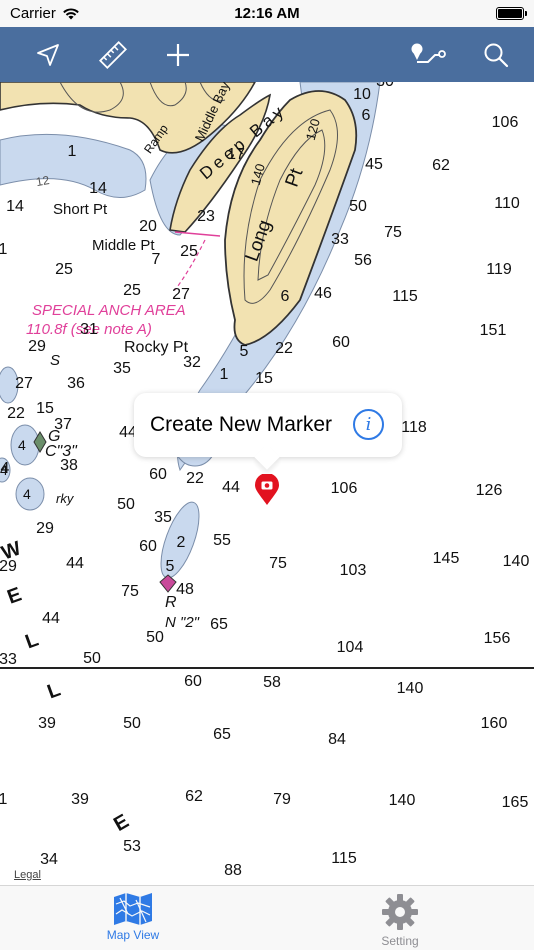  Describe the element at coordinates (148, 226) in the screenshot. I see `depth-sounding: 20` at that location.